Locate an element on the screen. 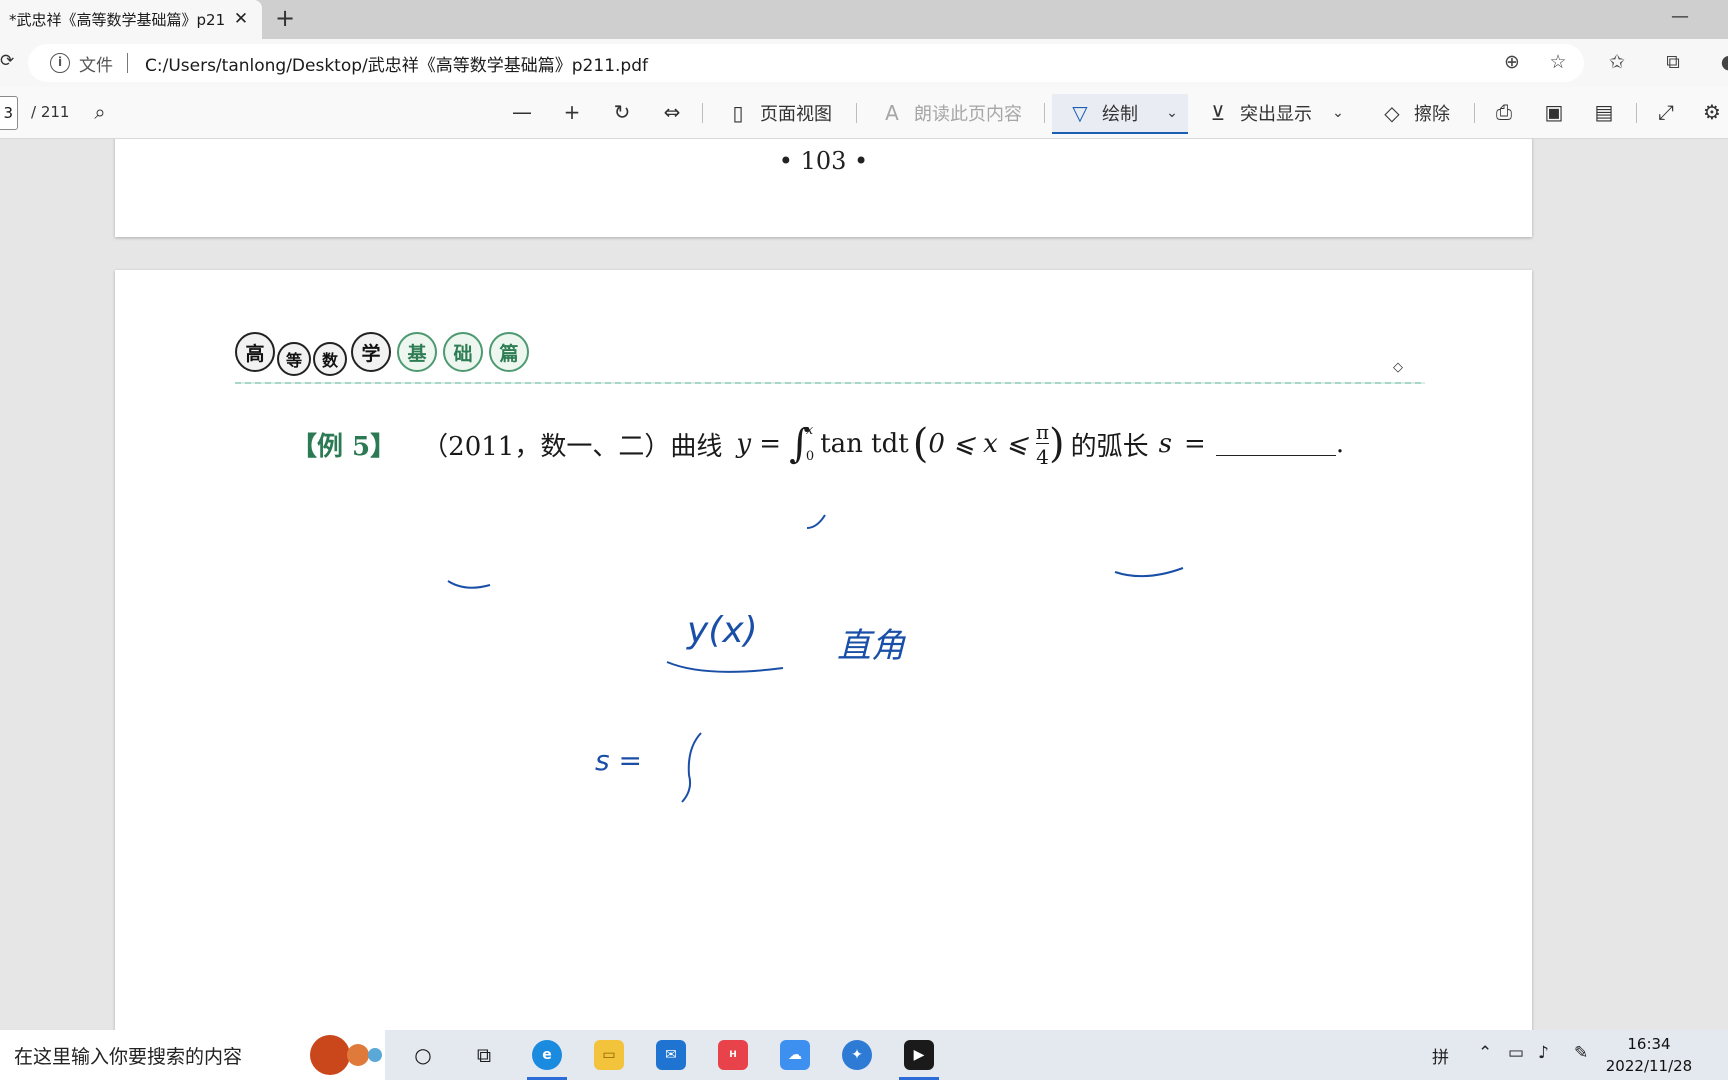  page-view-button: ▯ 页面视图 is located at coordinates (779, 113).